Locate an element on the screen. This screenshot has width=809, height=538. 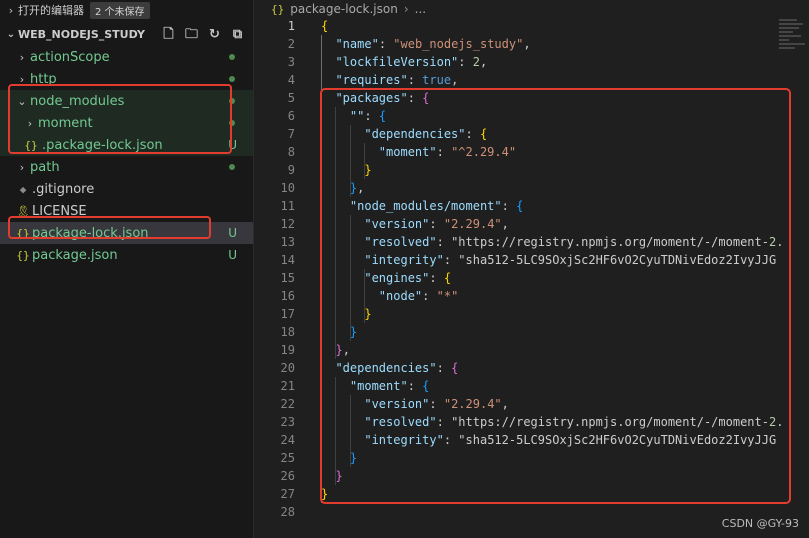
modified-dot is located at coordinates (232, 79).